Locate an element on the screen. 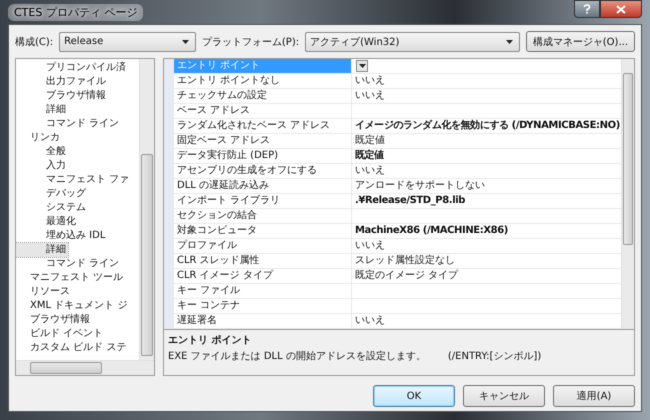 The height and width of the screenshot is (420, 650). property-value: イメージのランダム化を無効にする (/DYNAMICBASE:NO) is located at coordinates (487, 125).